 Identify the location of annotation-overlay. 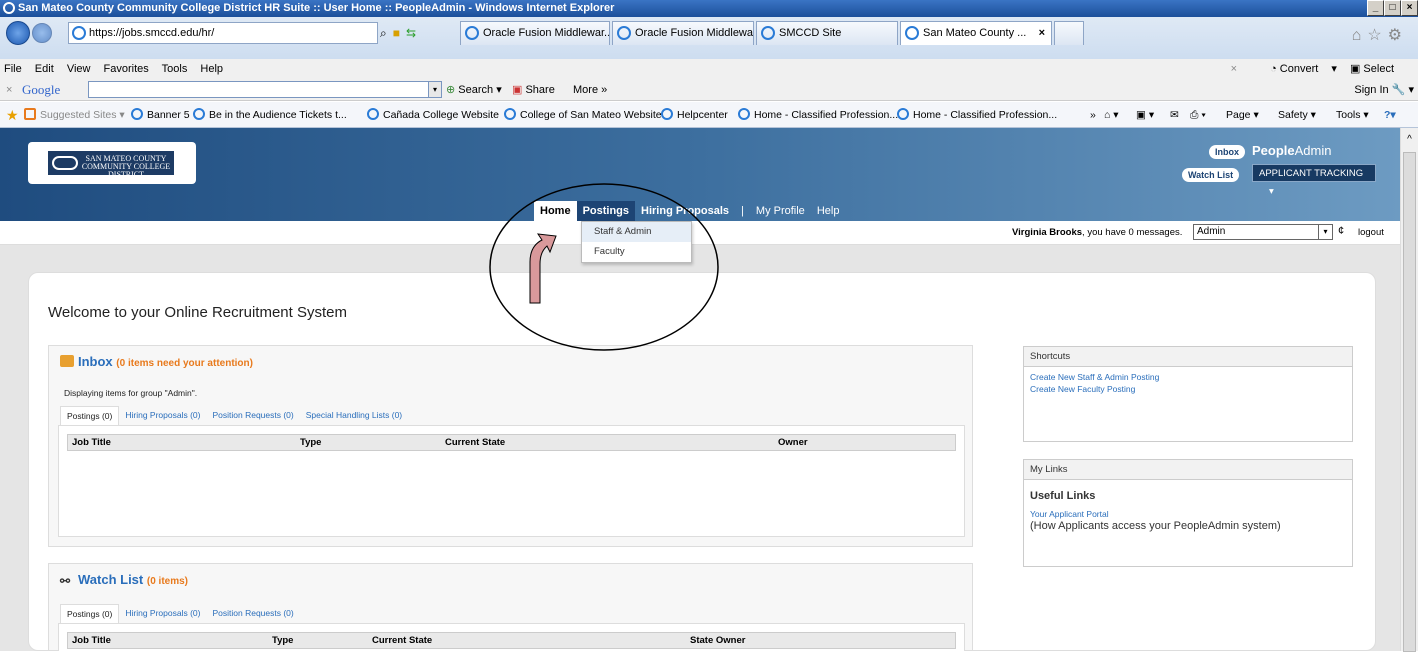
(604, 267).